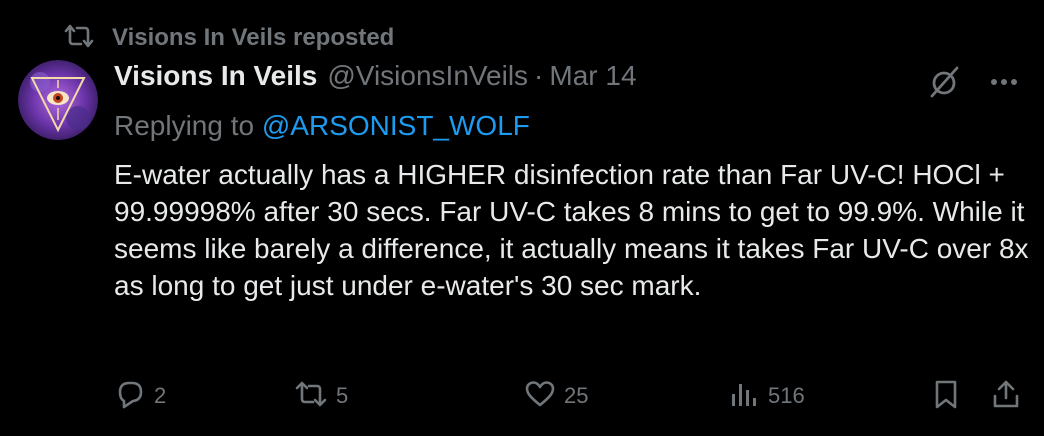  What do you see at coordinates (592, 76) in the screenshot?
I see `tweet-date: Mar 14` at bounding box center [592, 76].